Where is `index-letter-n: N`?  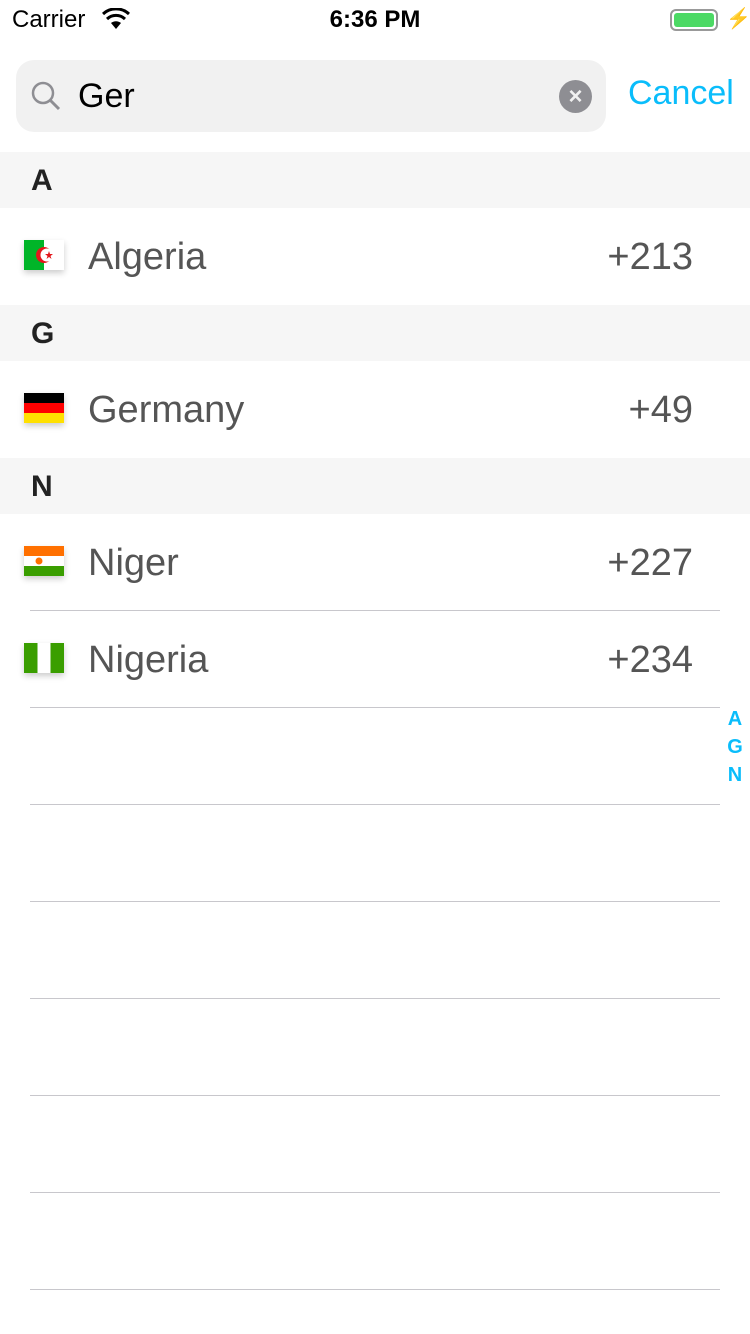 index-letter-n: N is located at coordinates (735, 775).